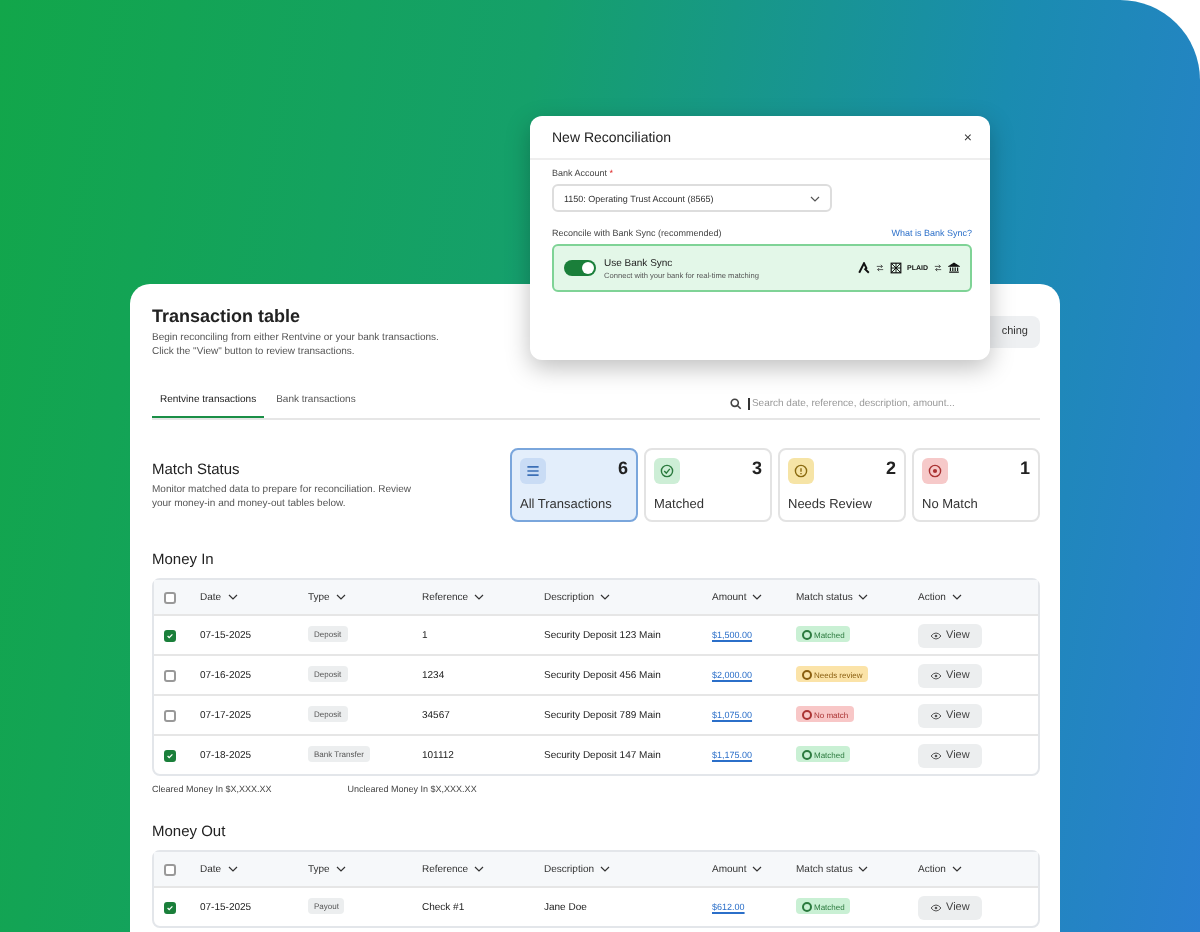 This screenshot has height=932, width=1200. Describe the element at coordinates (863, 268) in the screenshot. I see `mountain-logo-icon` at that location.